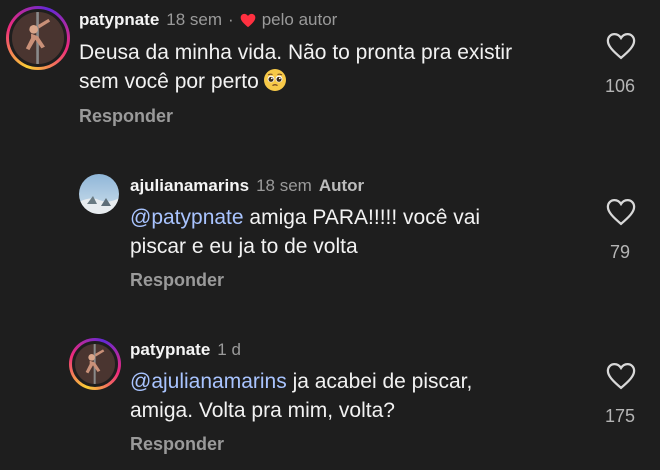 The width and height of the screenshot is (660, 470). What do you see at coordinates (379, 381) in the screenshot?
I see `comment-text-line: ja acabei de piscar,` at bounding box center [379, 381].